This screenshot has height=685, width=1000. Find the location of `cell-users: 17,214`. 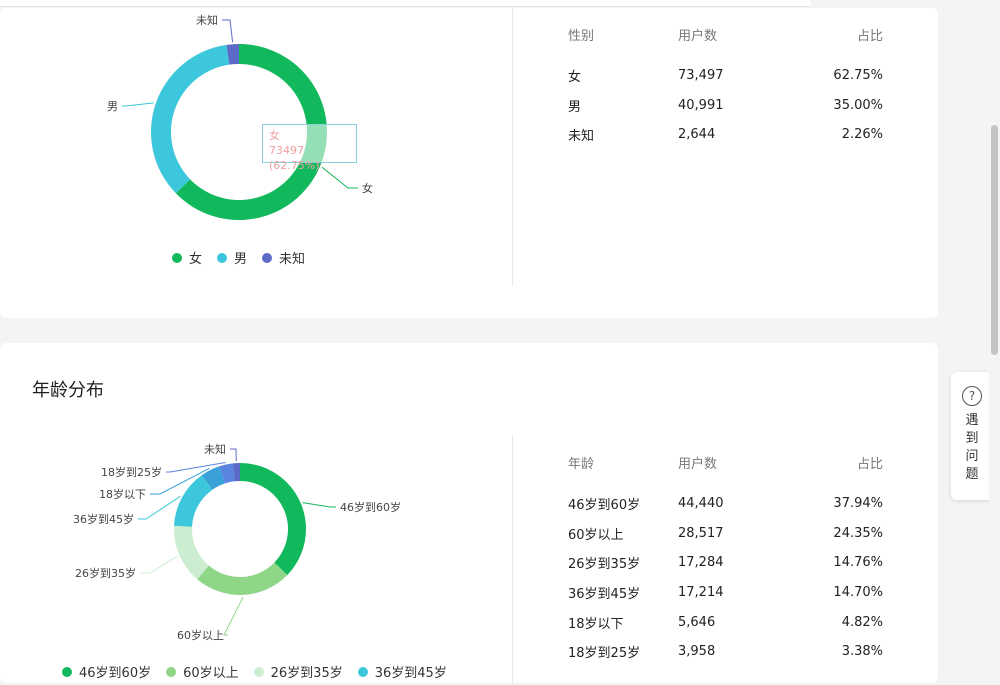

cell-users: 17,214 is located at coordinates (701, 593).